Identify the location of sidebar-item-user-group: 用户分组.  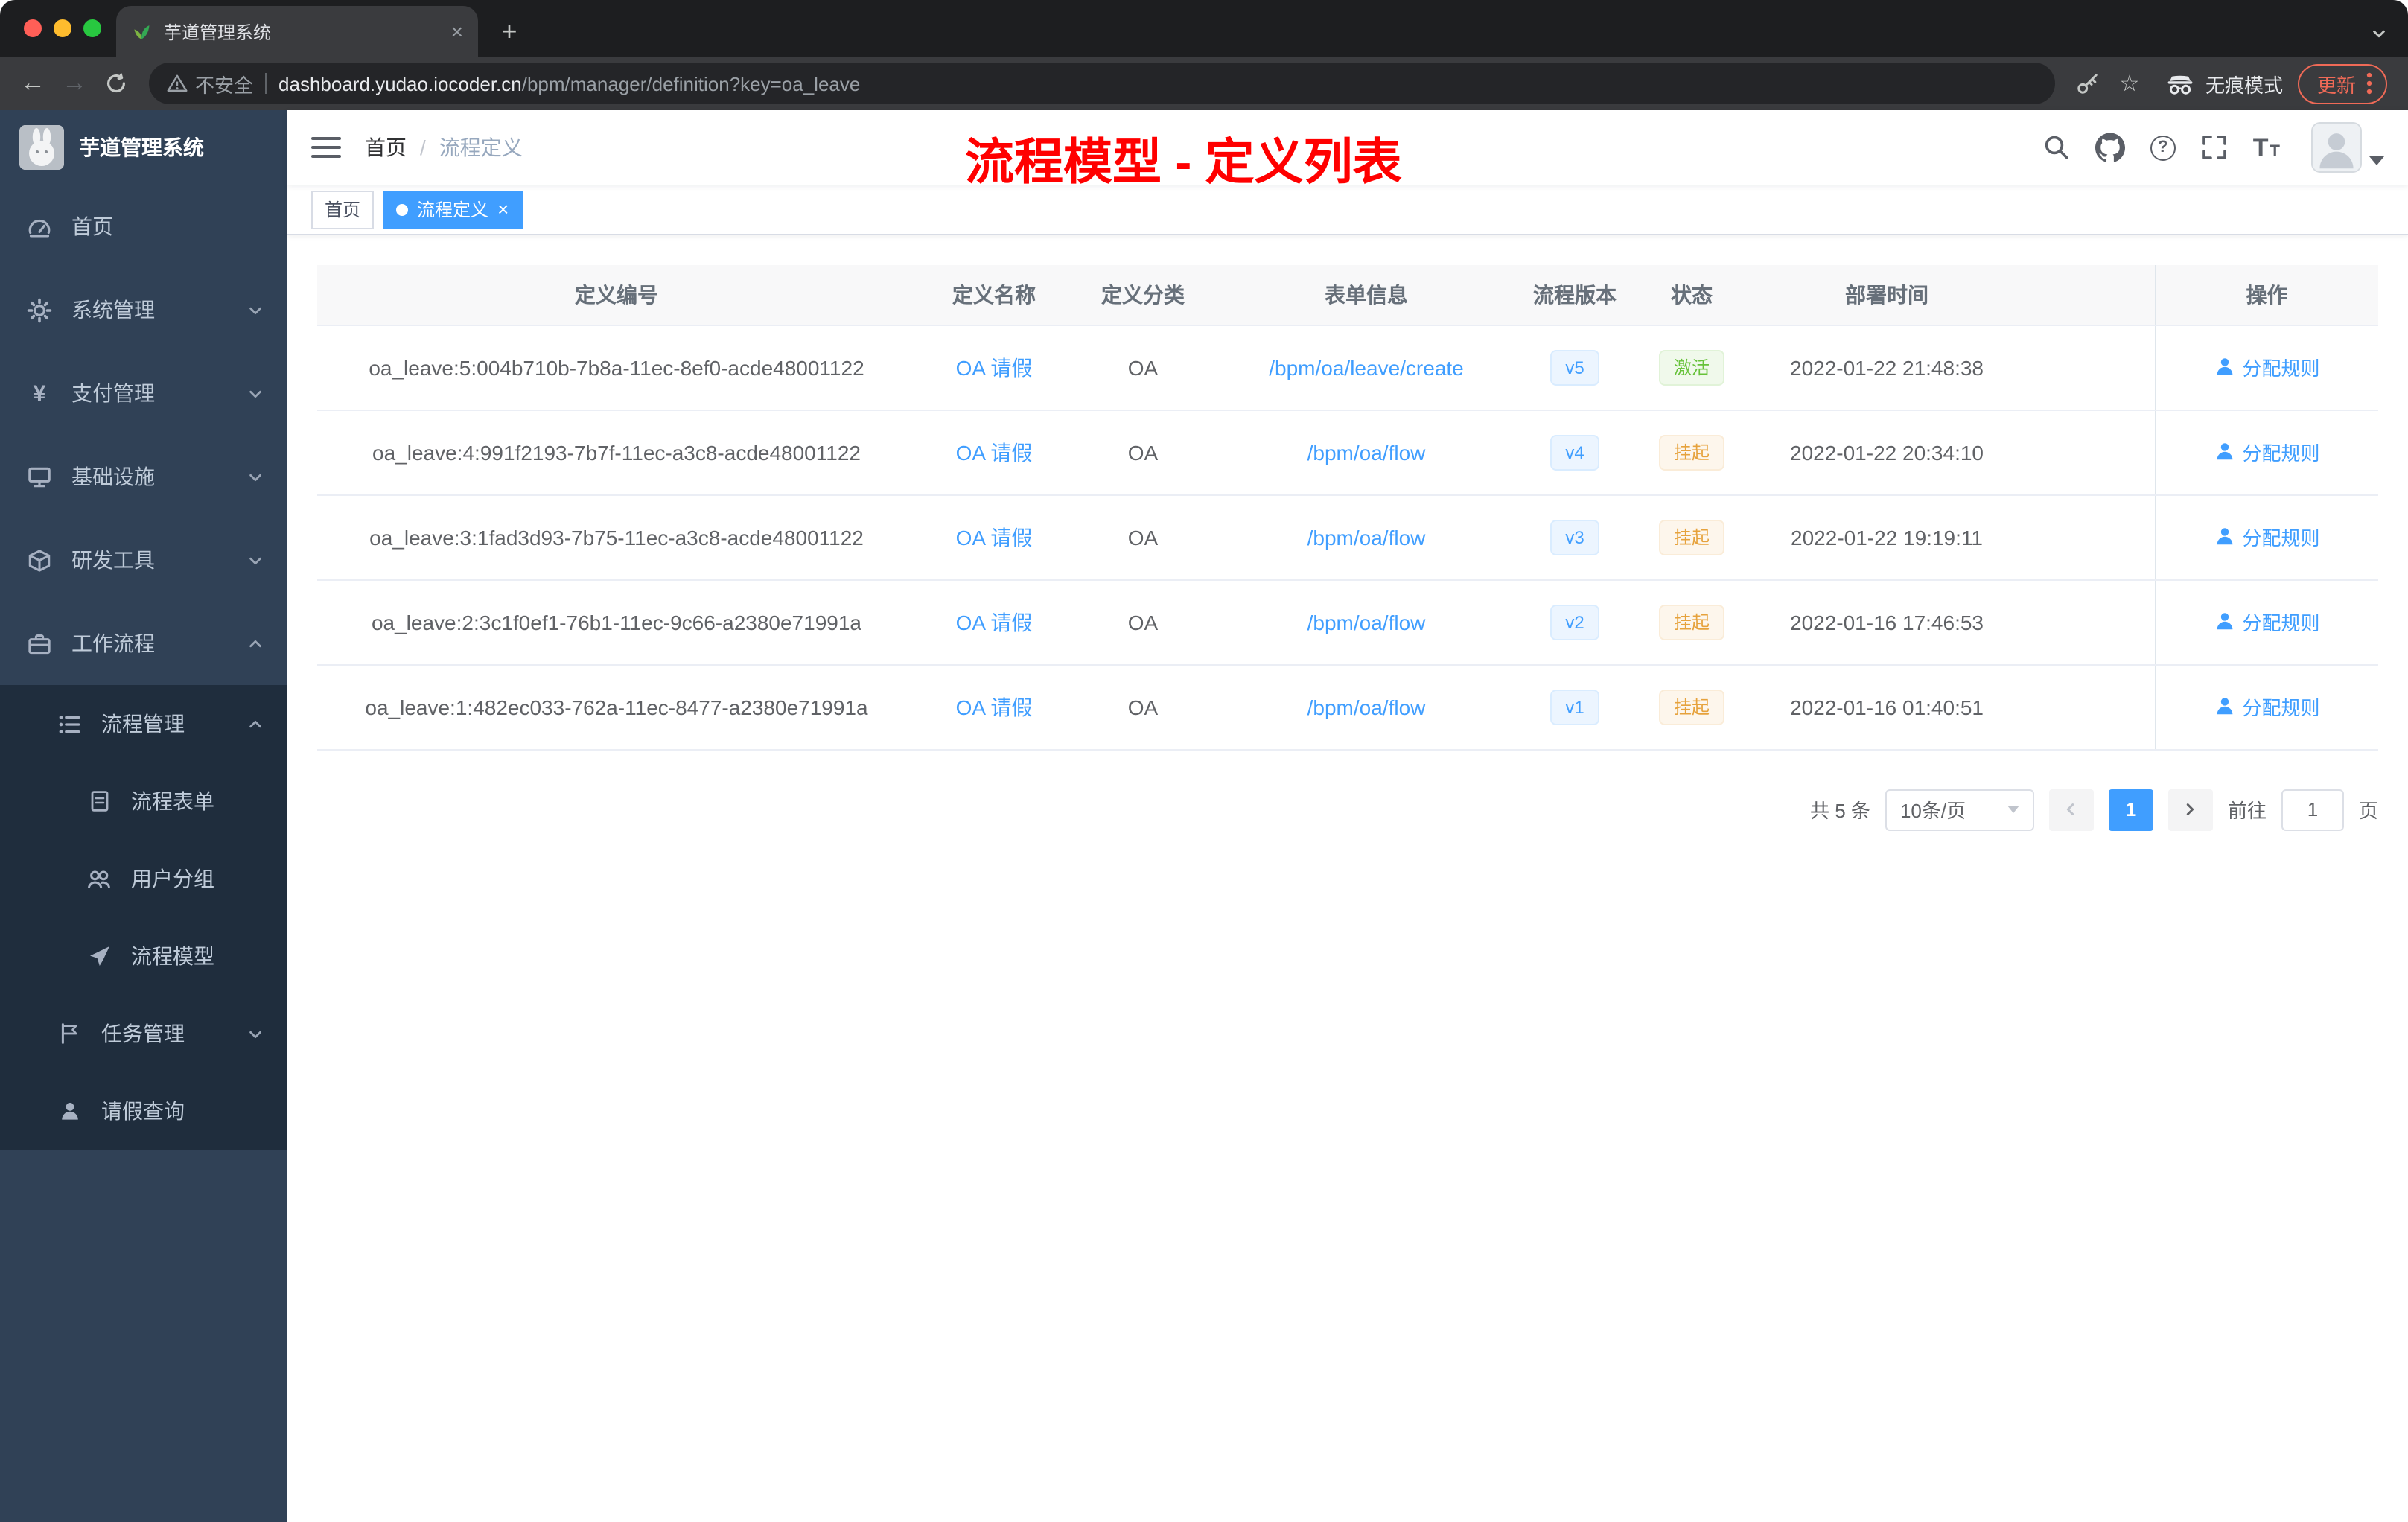
(143, 878).